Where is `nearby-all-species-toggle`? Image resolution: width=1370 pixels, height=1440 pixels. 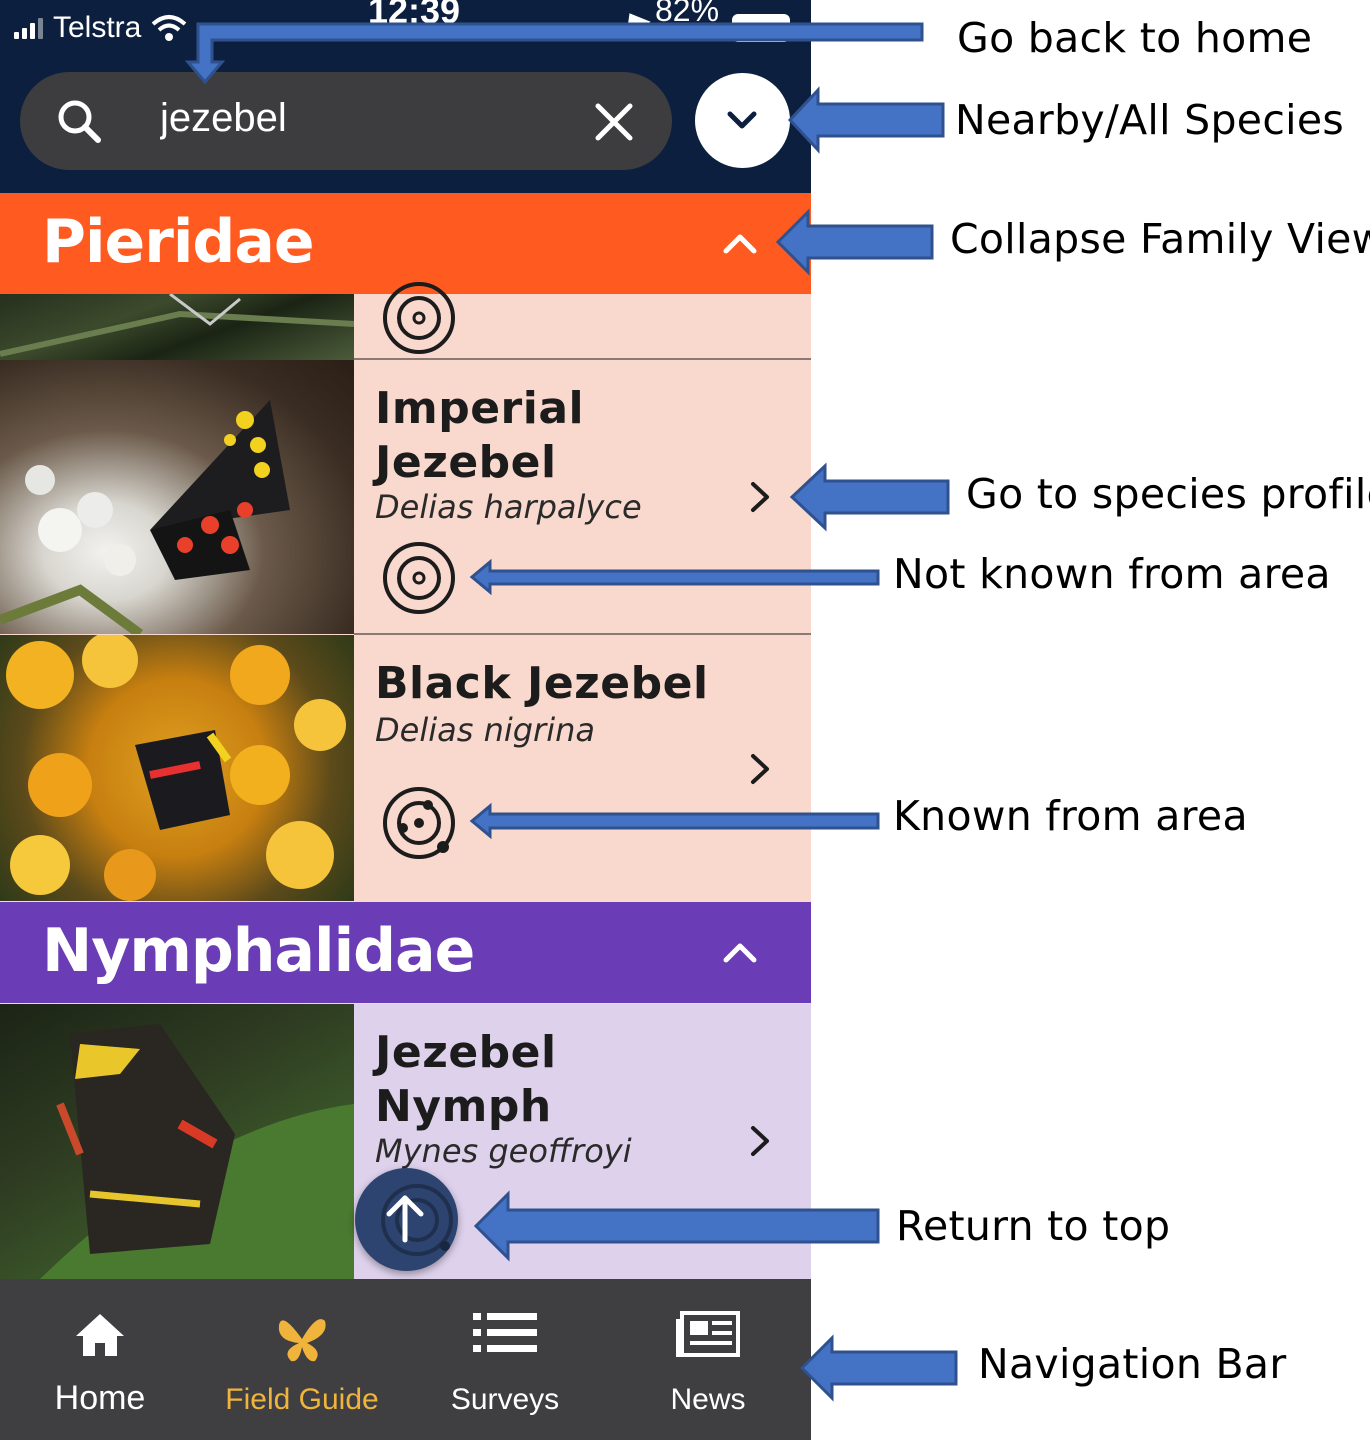
nearby-all-species-toggle is located at coordinates (742, 120).